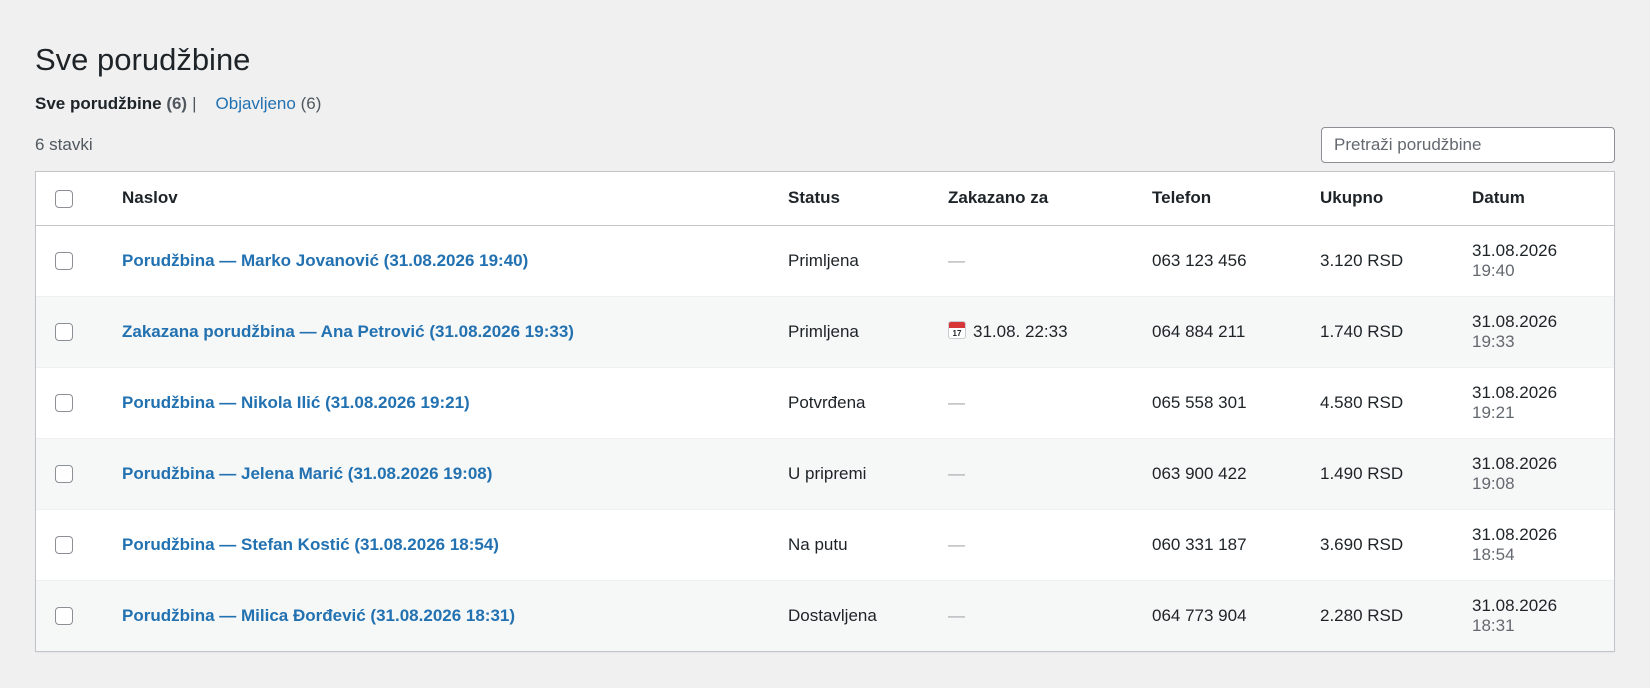 The image size is (1650, 688). Describe the element at coordinates (1236, 402) in the screenshot. I see `order-phone: 065 558 301` at that location.